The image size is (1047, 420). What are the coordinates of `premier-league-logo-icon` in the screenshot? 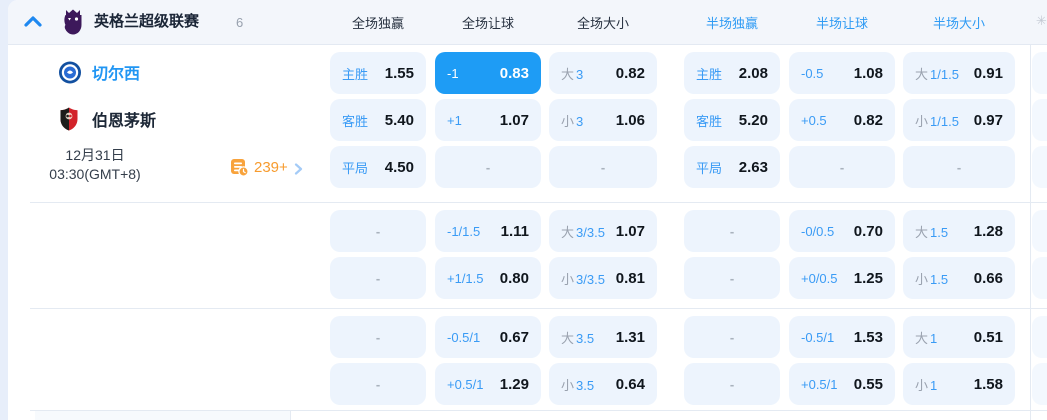 It's located at (73, 22).